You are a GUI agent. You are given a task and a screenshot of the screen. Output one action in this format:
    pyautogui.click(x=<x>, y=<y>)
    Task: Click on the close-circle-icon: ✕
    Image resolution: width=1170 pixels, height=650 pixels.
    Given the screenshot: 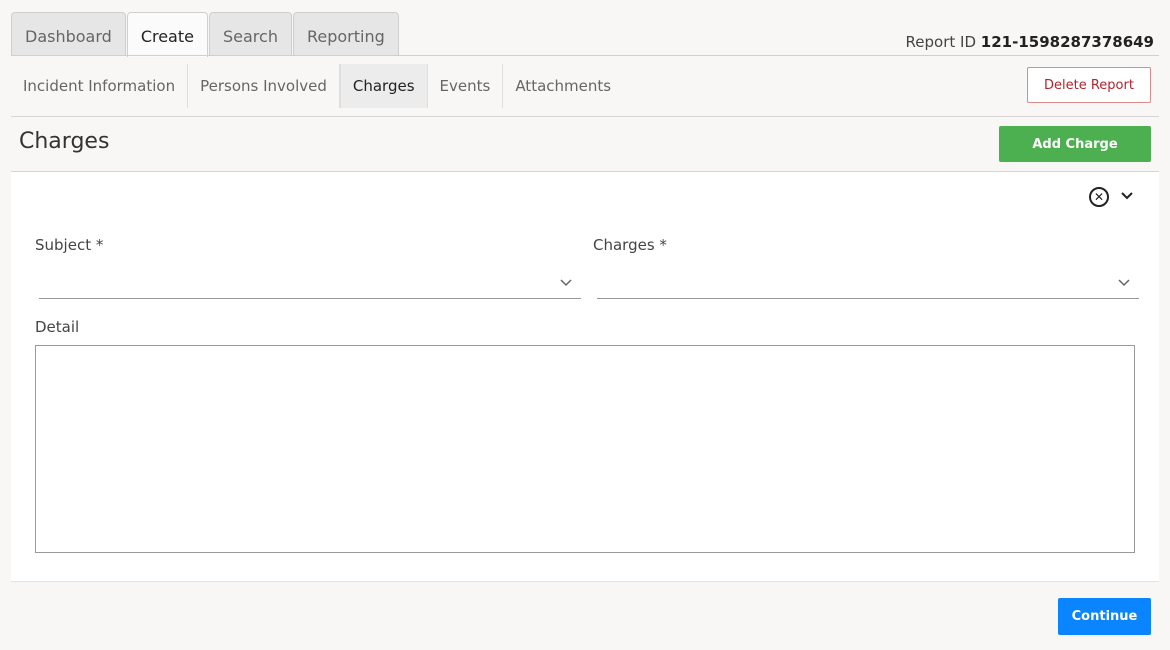 What is the action you would take?
    pyautogui.click(x=1099, y=197)
    